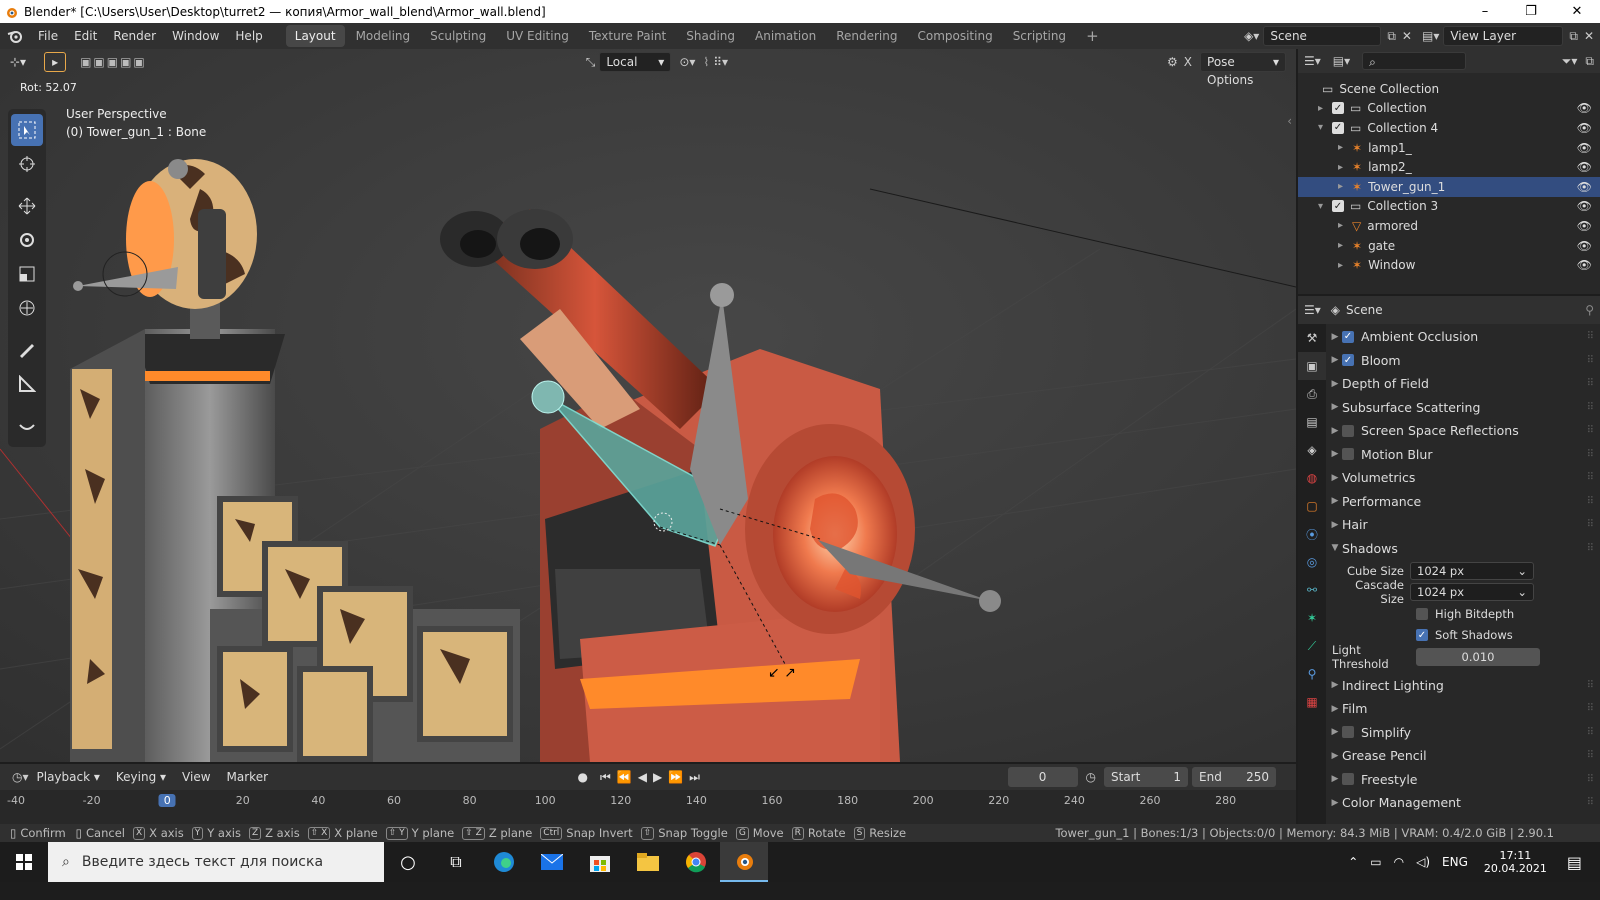 This screenshot has height=900, width=1600. What do you see at coordinates (1146, 777) in the screenshot?
I see `start-frame-field: Start 1` at bounding box center [1146, 777].